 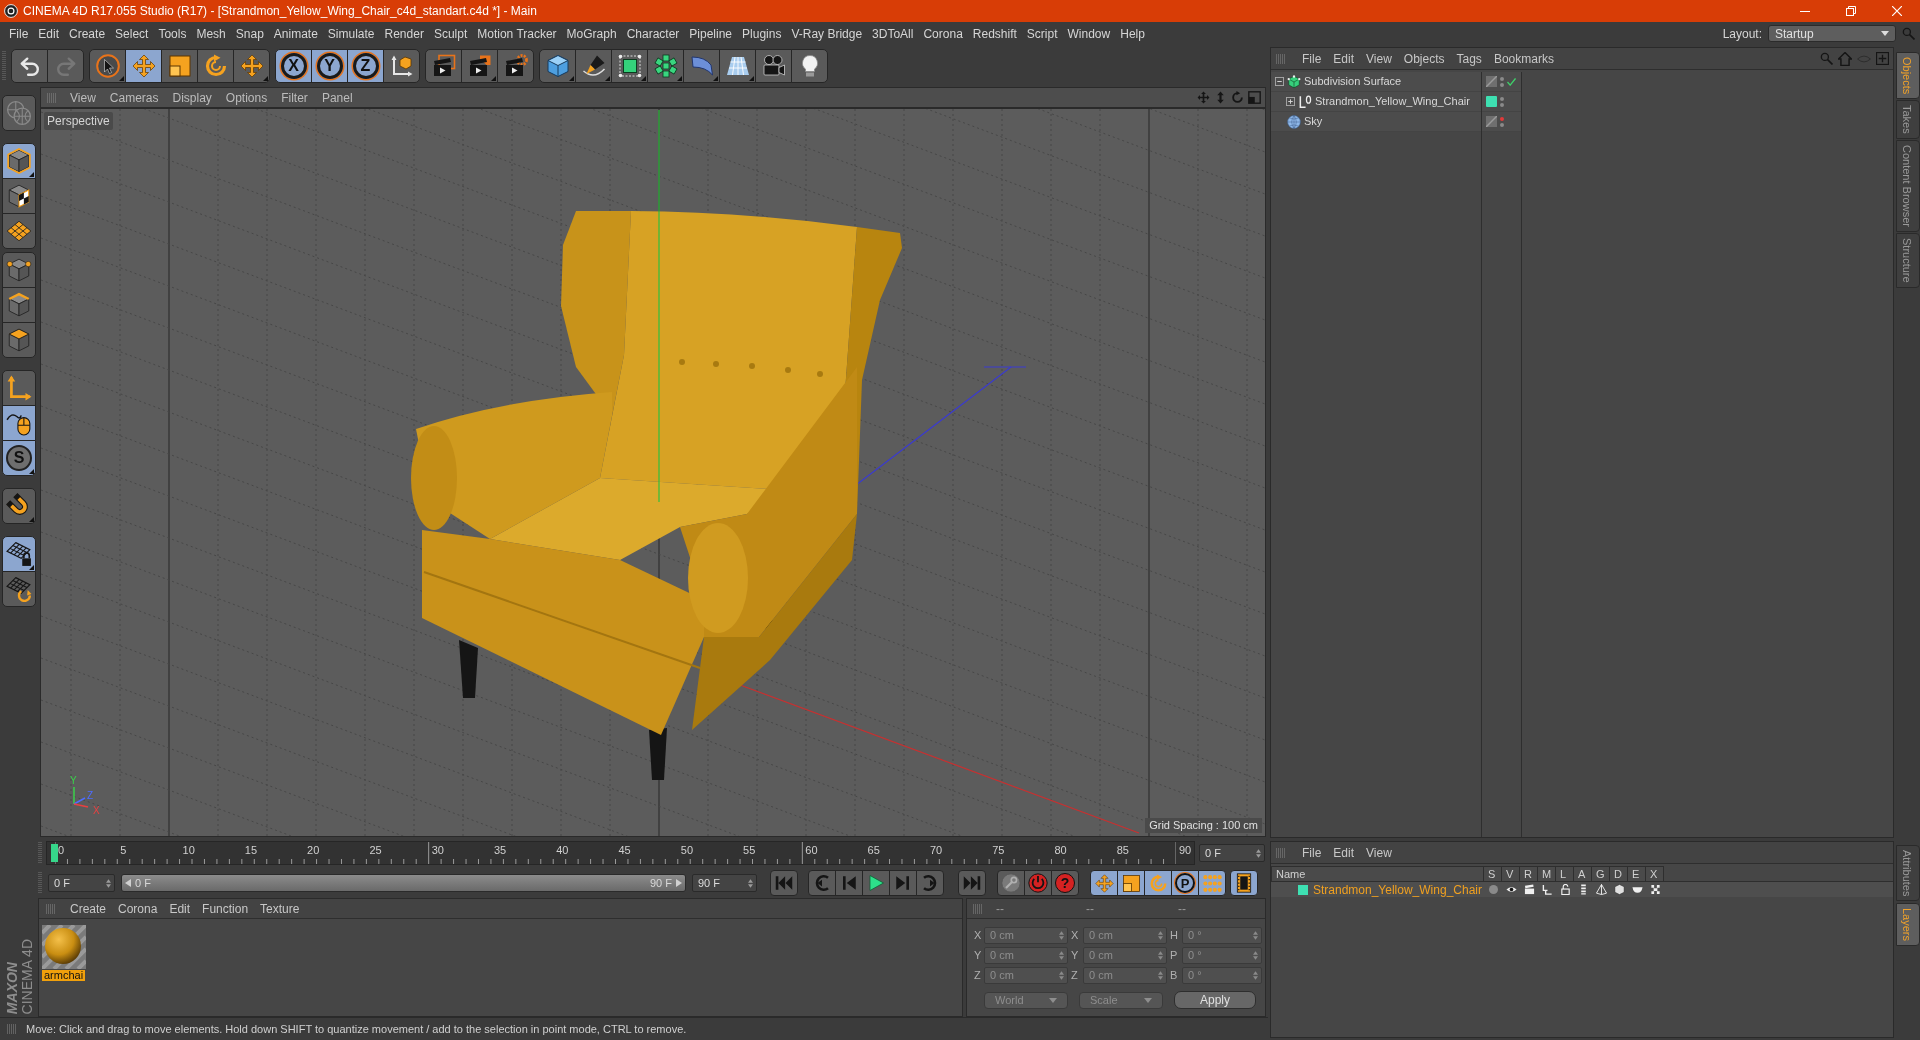 I want to click on panel-tab: Attributes, so click(x=1908, y=872).